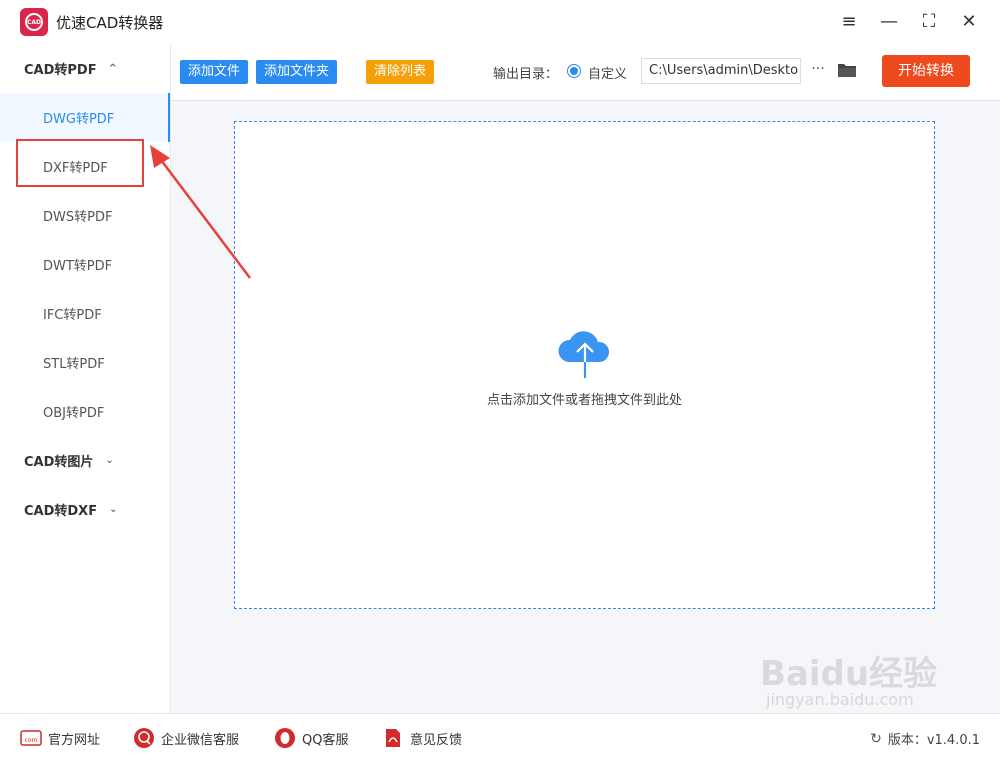 The image size is (1000, 761). What do you see at coordinates (436, 740) in the screenshot?
I see `feedback-label: 意见反馈` at bounding box center [436, 740].